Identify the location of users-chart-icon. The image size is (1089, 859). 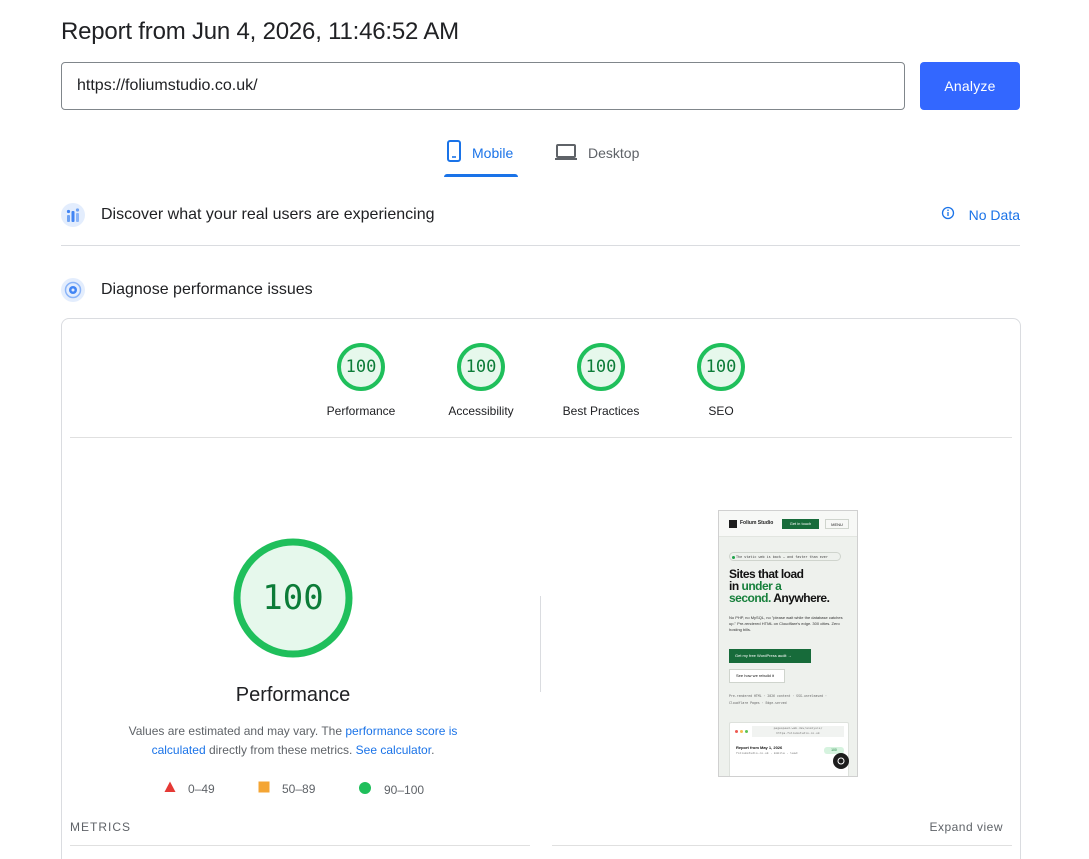
(73, 215).